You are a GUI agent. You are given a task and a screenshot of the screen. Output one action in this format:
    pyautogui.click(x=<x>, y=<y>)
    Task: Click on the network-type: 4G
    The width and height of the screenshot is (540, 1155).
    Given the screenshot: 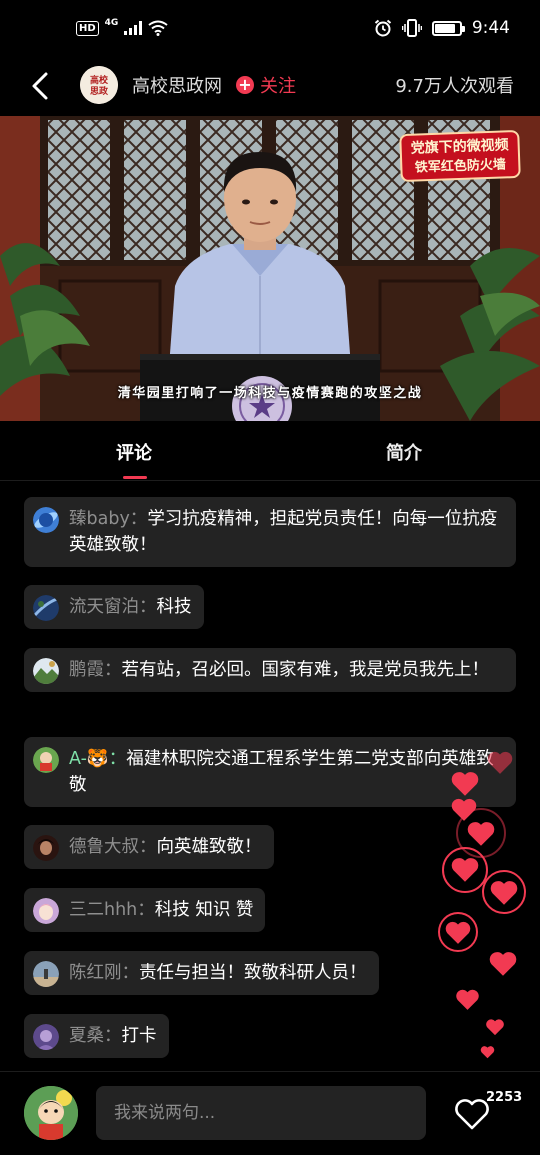 What is the action you would take?
    pyautogui.click(x=111, y=23)
    